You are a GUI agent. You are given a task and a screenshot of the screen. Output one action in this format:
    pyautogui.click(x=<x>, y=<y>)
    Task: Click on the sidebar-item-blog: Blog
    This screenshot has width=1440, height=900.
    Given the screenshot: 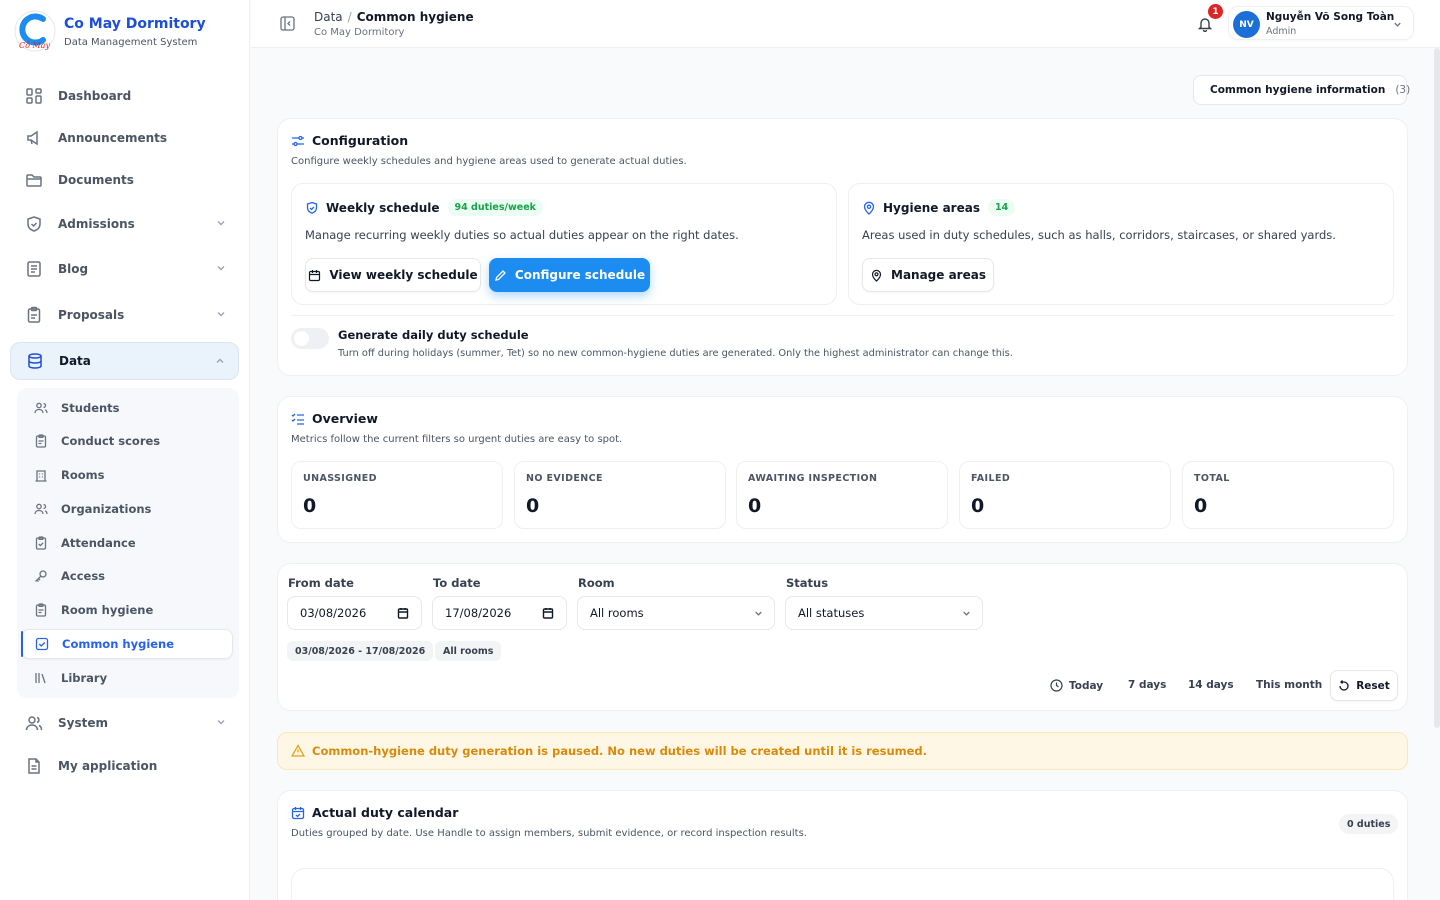 What is the action you would take?
    pyautogui.click(x=124, y=269)
    